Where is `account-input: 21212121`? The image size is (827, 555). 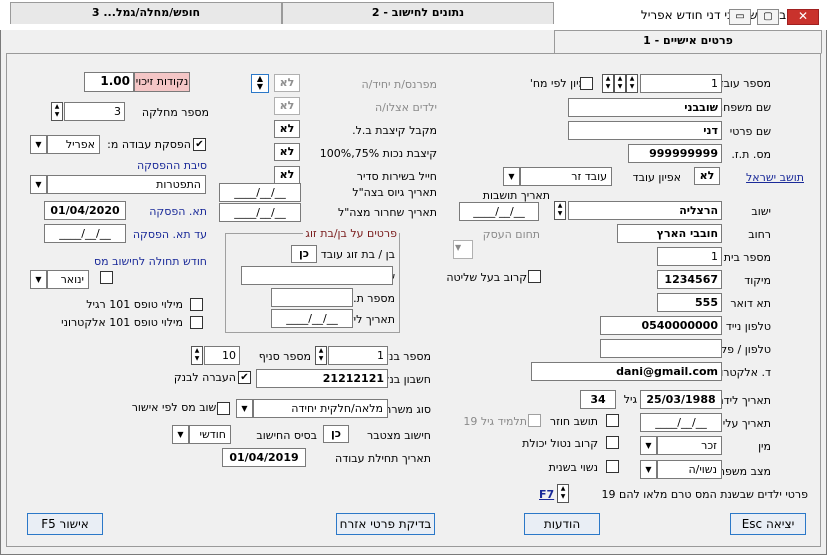 account-input: 21212121 is located at coordinates (322, 378).